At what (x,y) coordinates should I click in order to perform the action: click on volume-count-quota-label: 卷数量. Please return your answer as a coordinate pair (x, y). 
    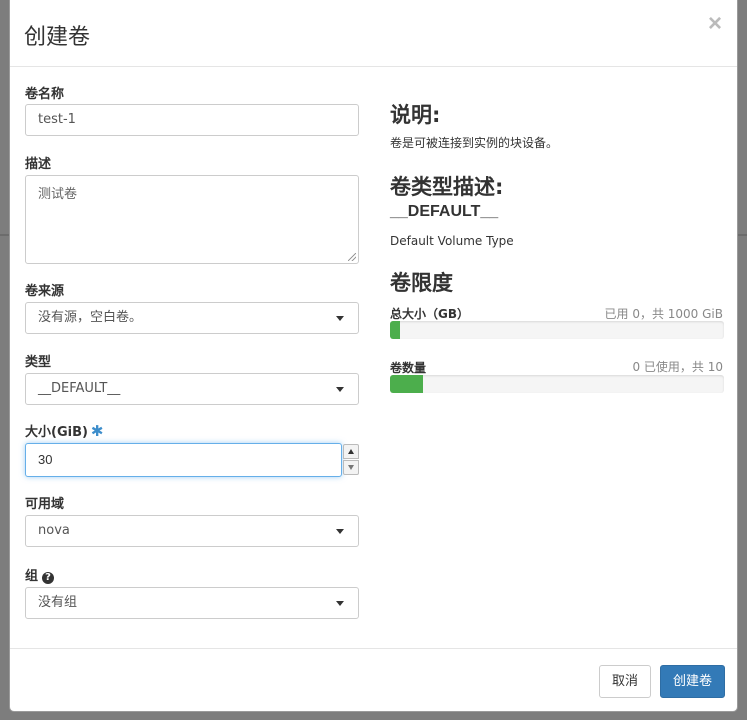
    Looking at the image, I should click on (408, 368).